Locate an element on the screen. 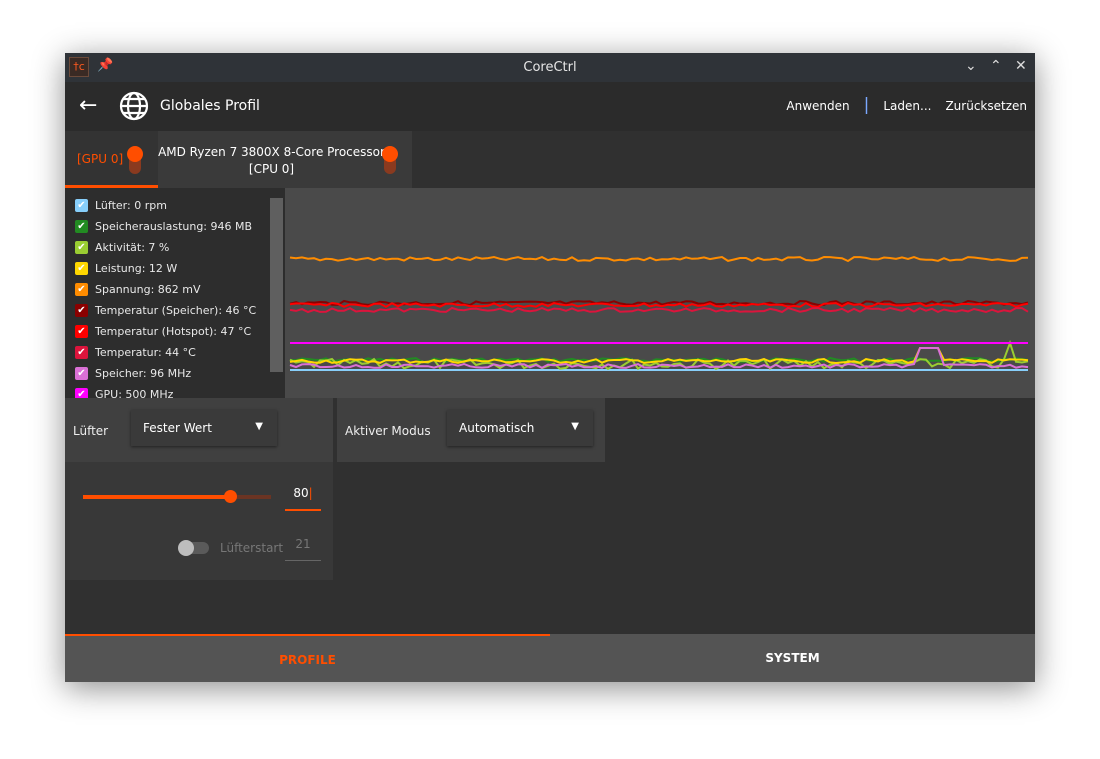 This screenshot has height=759, width=1100. scrollbar is located at coordinates (276, 285).